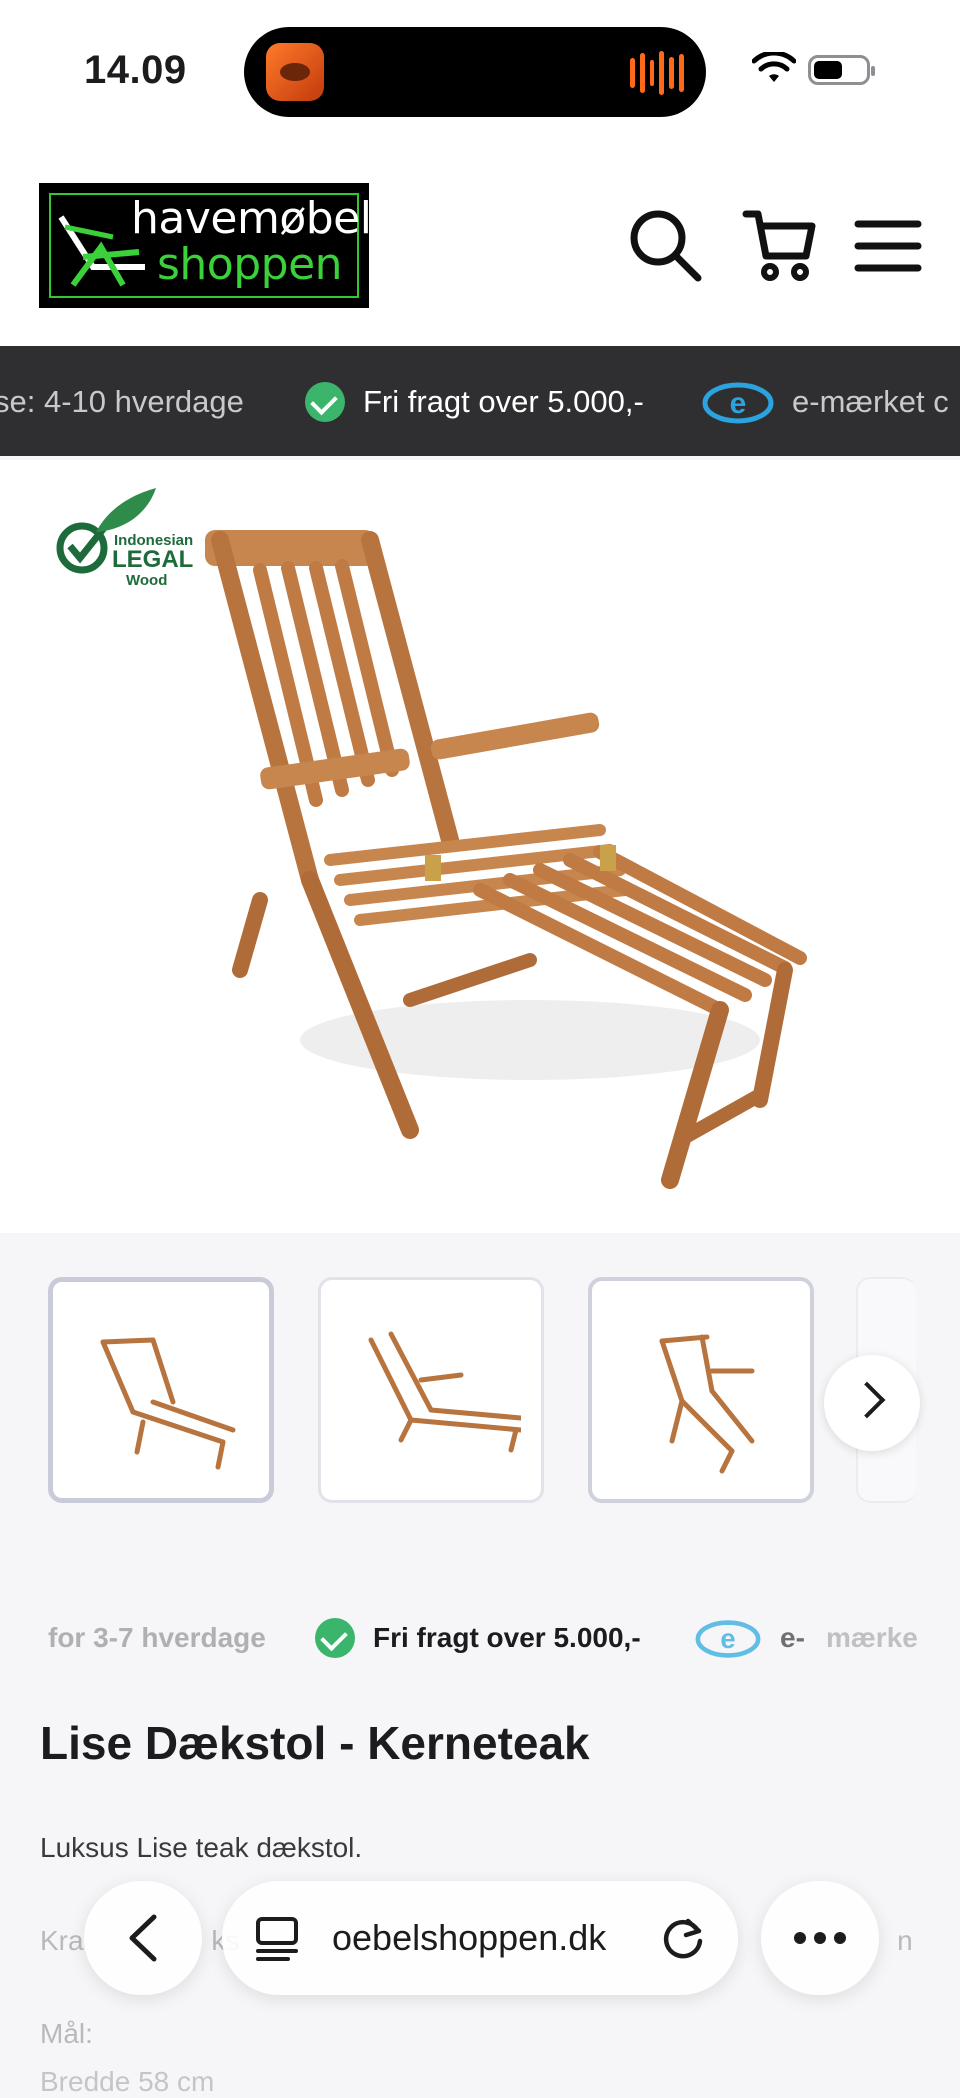 The width and height of the screenshot is (960, 2098). I want to click on indonesian-legal-wood-badge: Indonesian LEGAL Wood, so click(132, 535).